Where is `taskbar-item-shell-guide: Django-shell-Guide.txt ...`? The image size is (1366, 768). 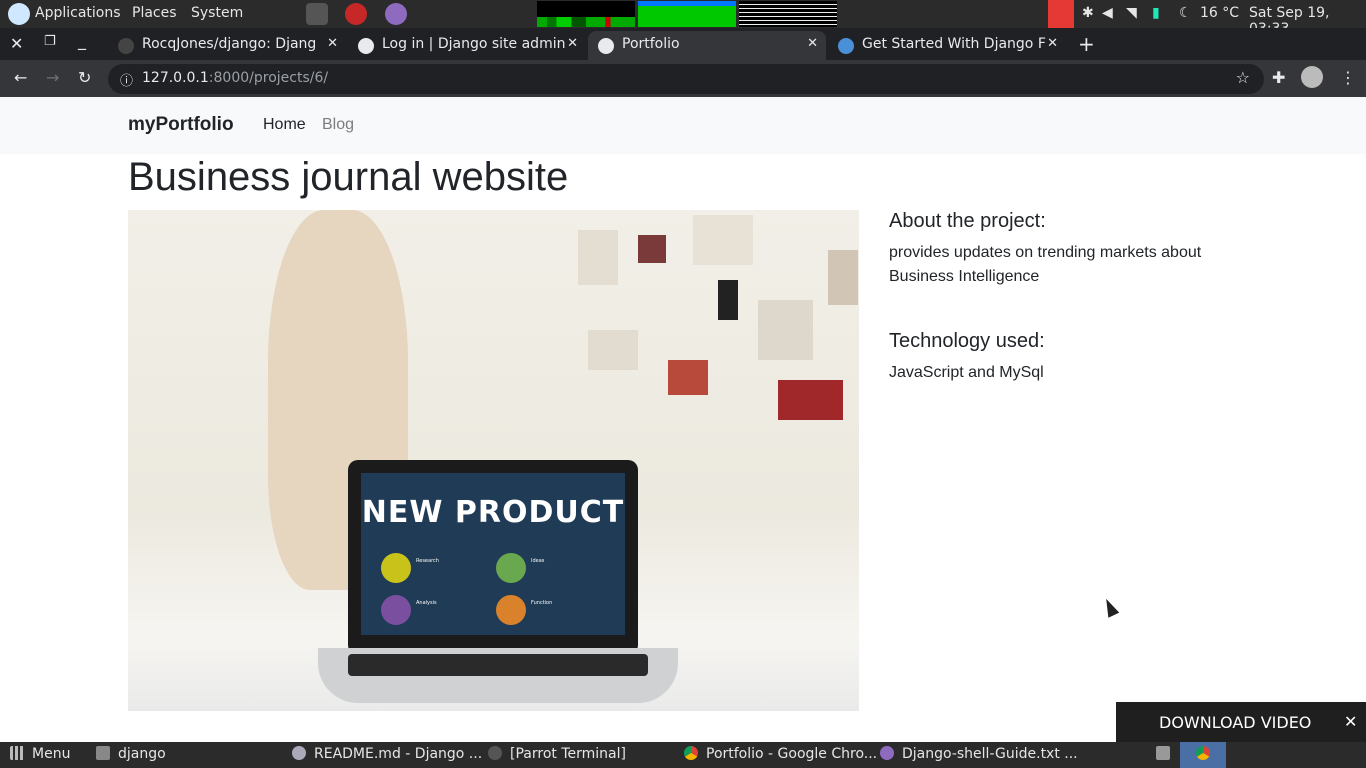 taskbar-item-shell-guide: Django-shell-Guide.txt ... is located at coordinates (979, 754).